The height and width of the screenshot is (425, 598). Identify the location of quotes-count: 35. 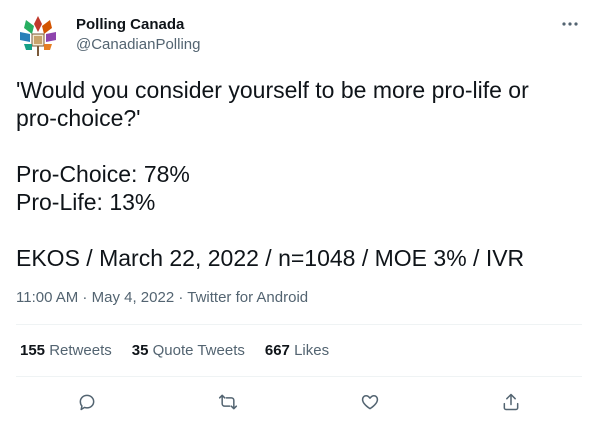
(140, 350).